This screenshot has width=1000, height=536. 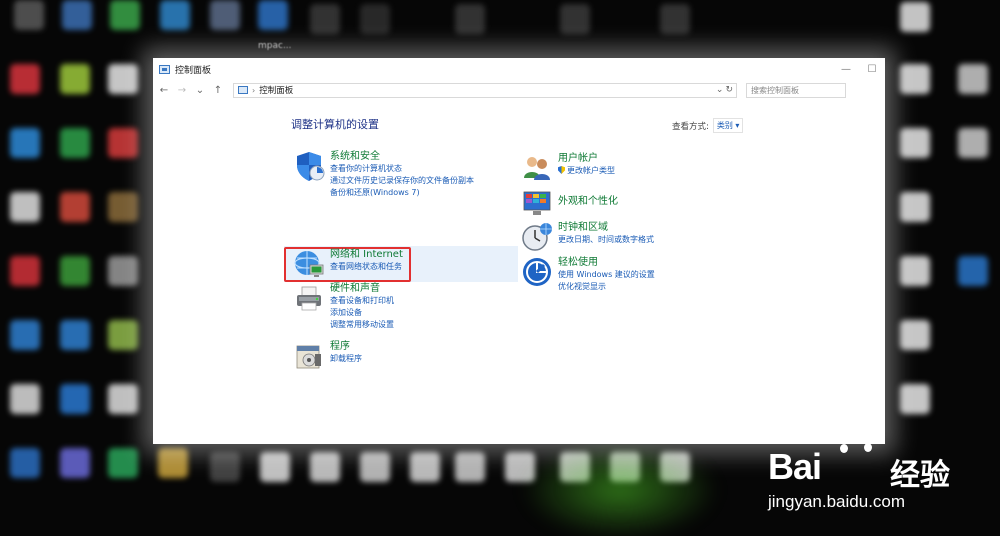 I want to click on programs-icon, so click(x=309, y=356).